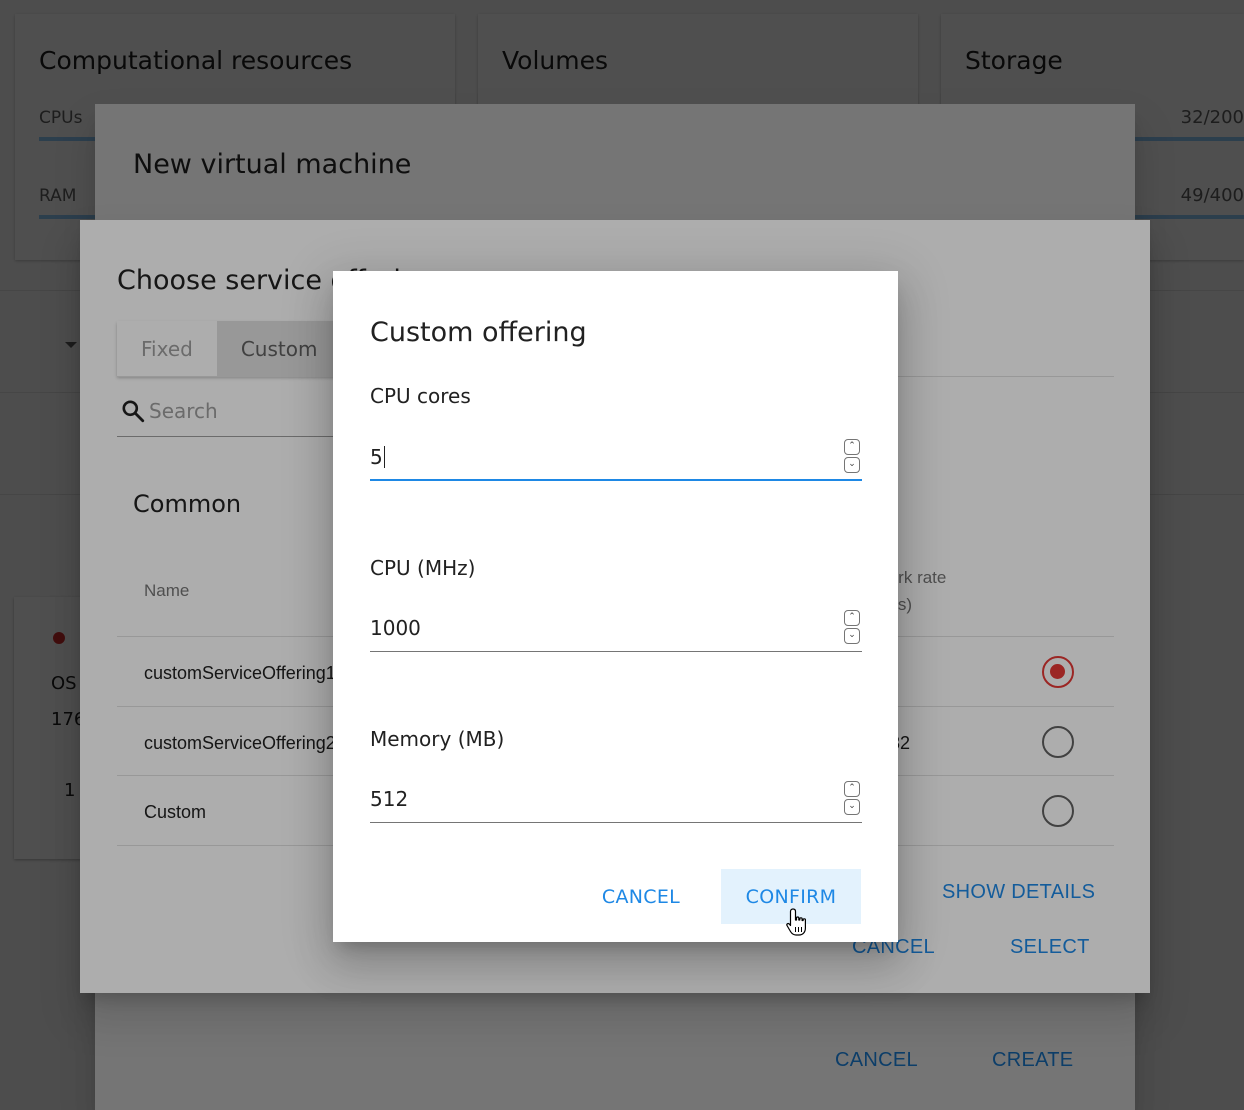 This screenshot has width=1244, height=1110. I want to click on cpu-cores-input: 5, so click(590, 457).